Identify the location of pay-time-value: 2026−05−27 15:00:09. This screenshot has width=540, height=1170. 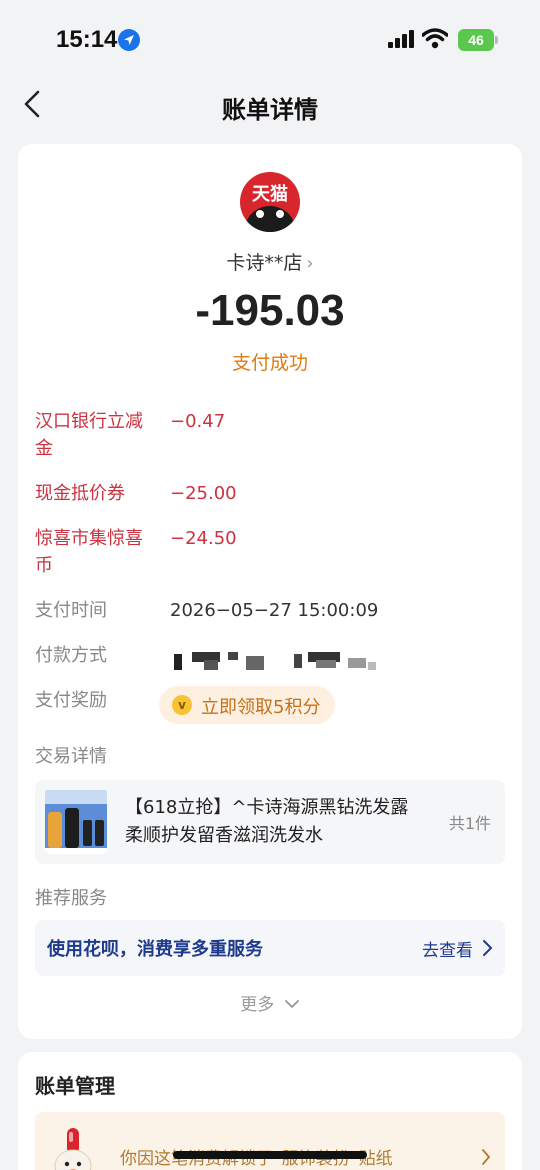
(274, 610).